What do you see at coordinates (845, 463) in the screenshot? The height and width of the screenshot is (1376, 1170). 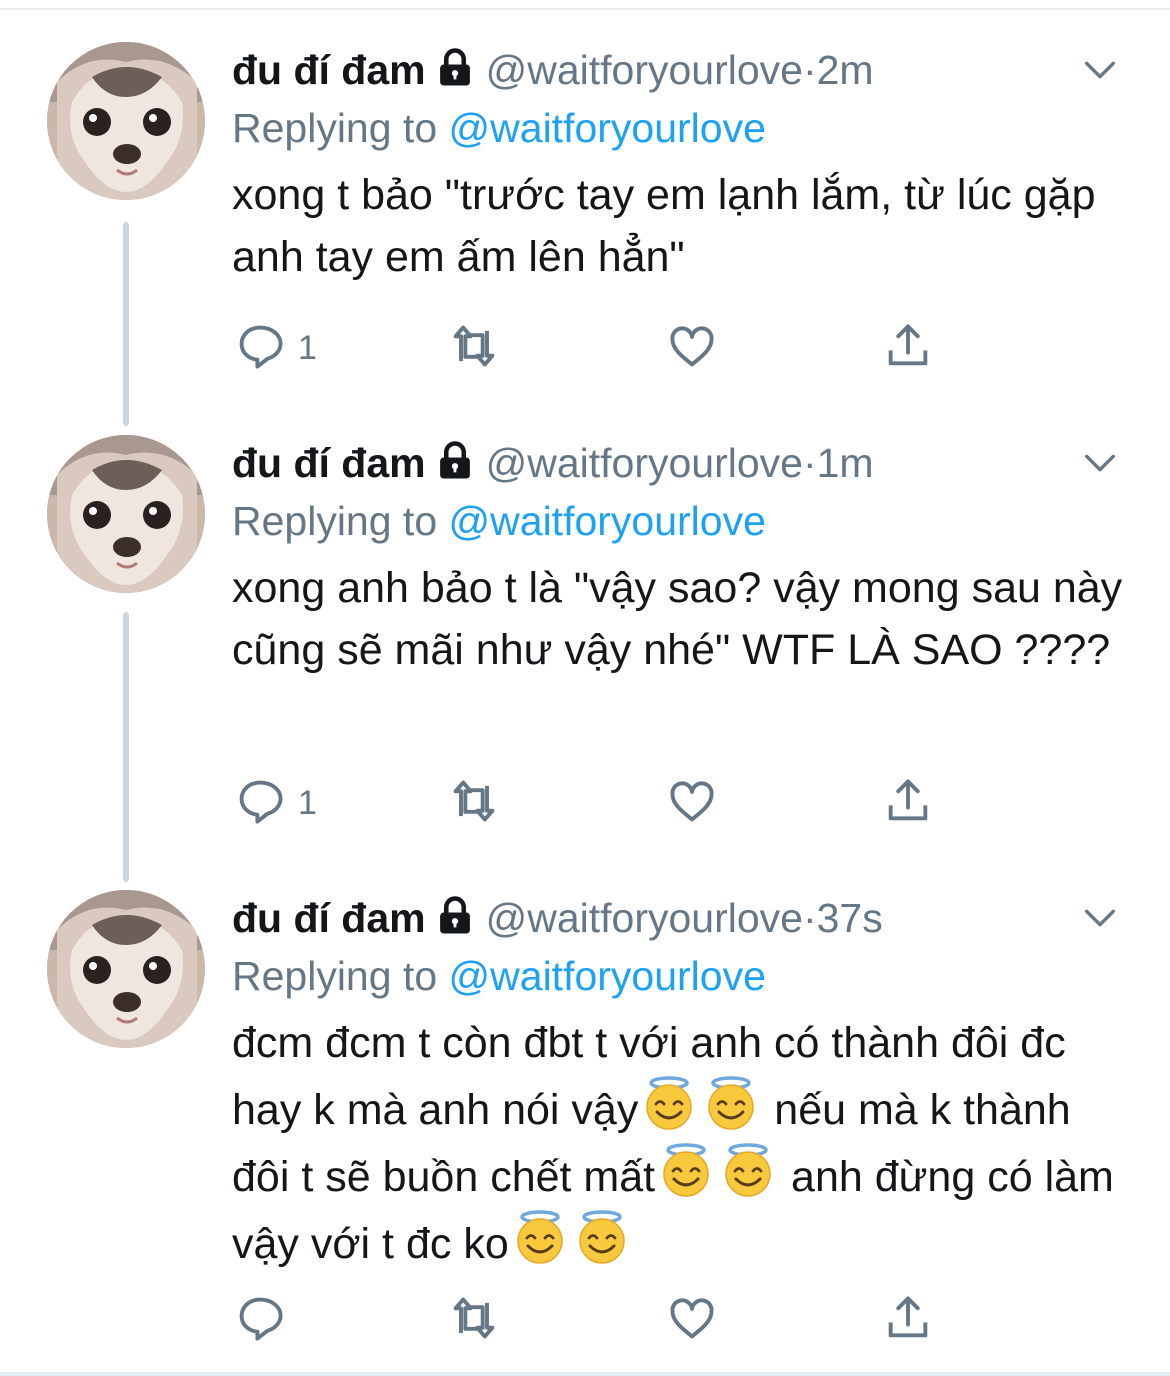 I see `timestamp: 1m` at bounding box center [845, 463].